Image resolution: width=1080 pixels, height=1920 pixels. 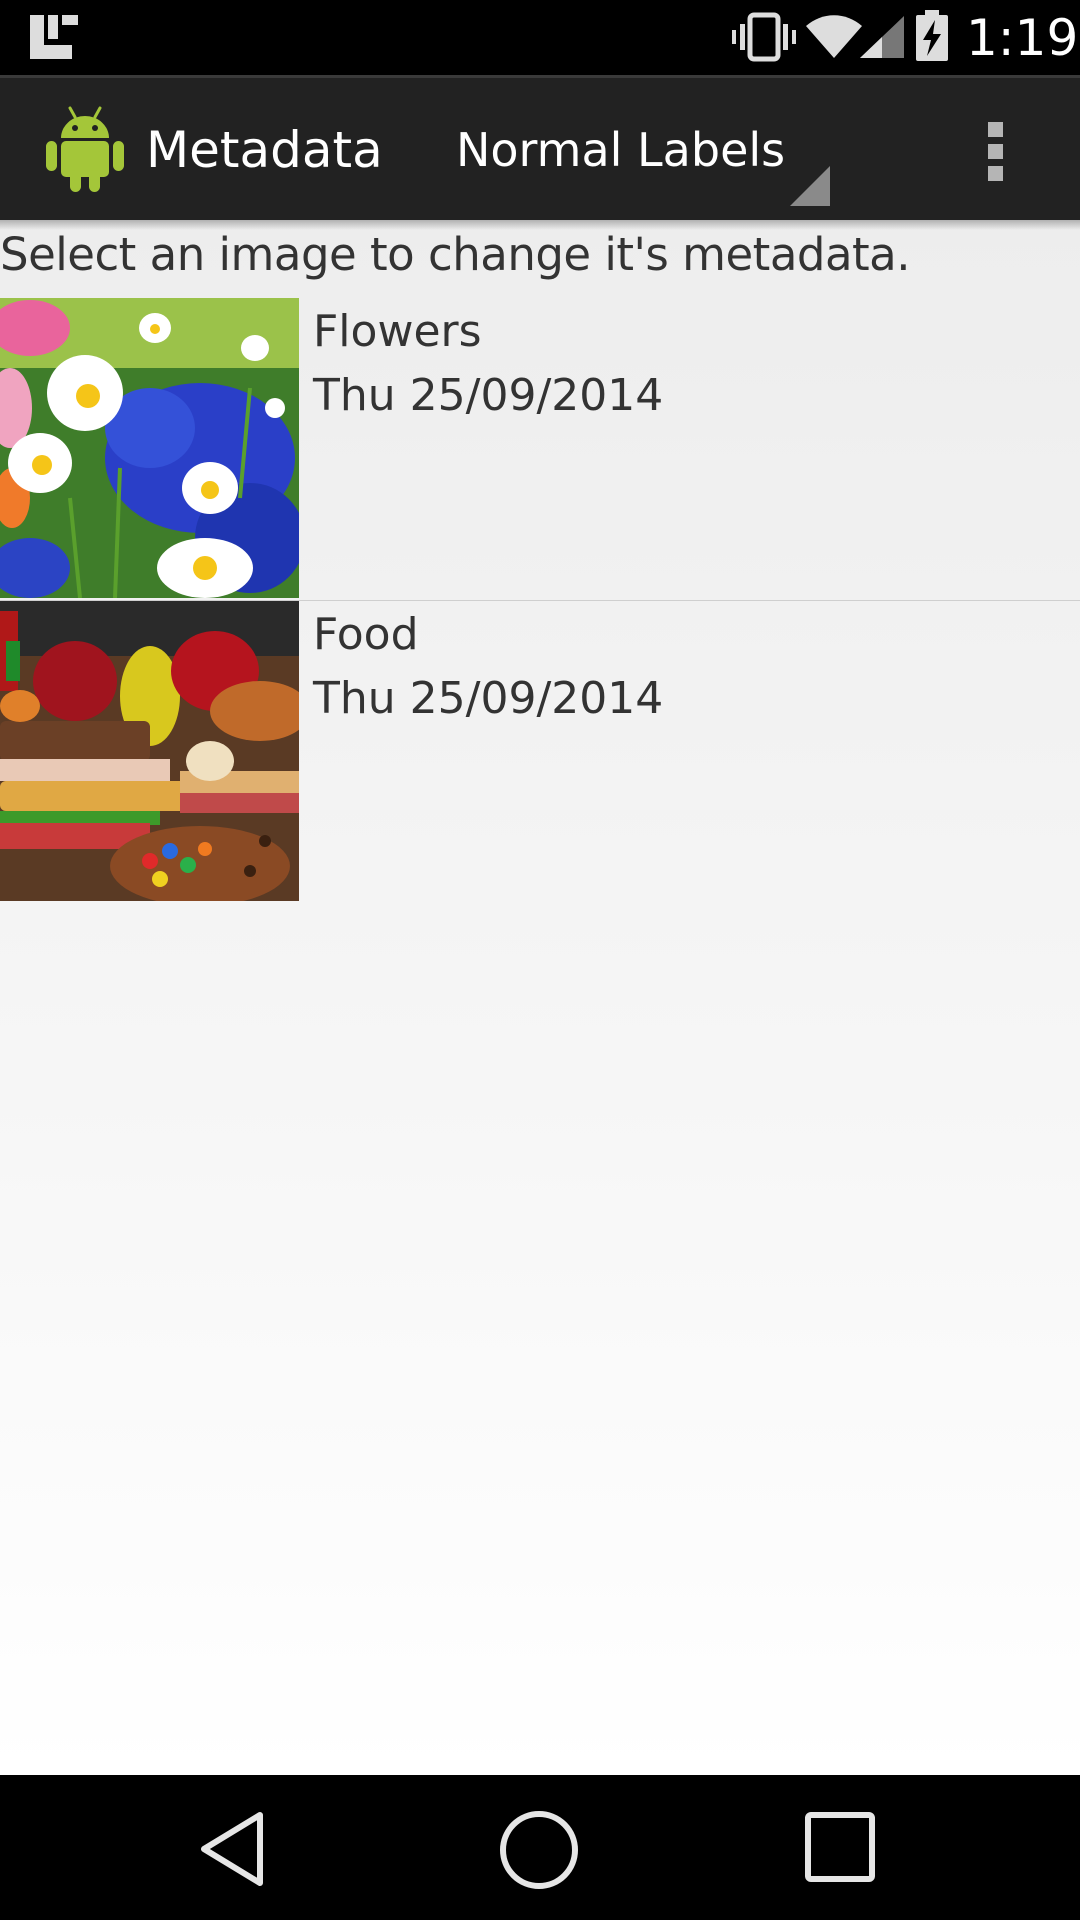 I want to click on spinner-selected-label: Normal Labels, so click(x=621, y=150).